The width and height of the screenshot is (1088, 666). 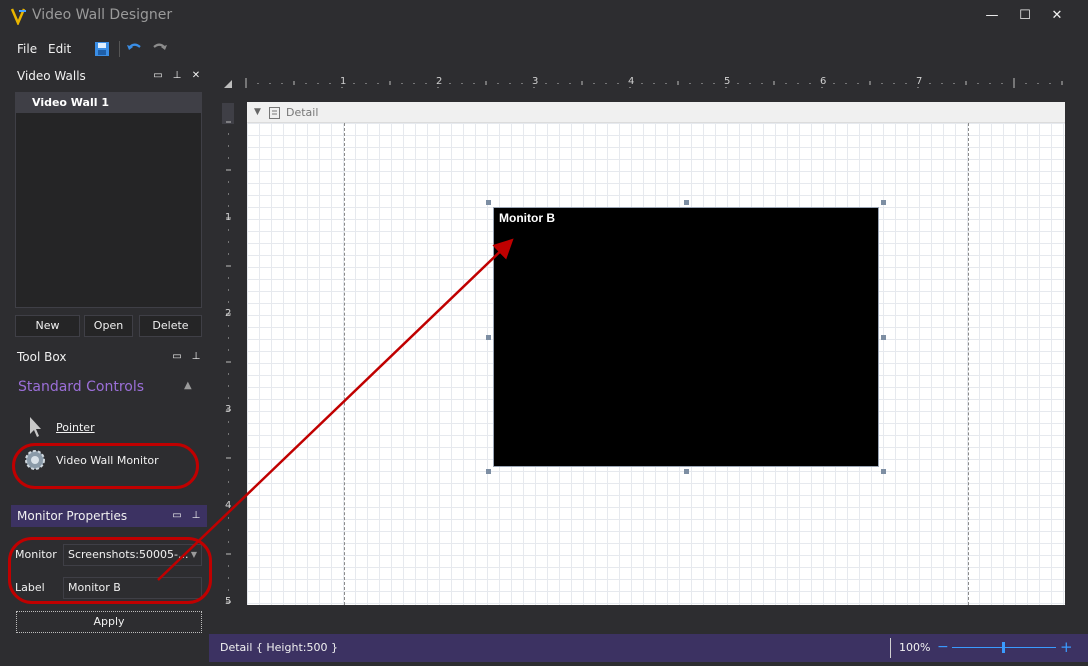 What do you see at coordinates (302, 112) in the screenshot?
I see `band-label: Detail` at bounding box center [302, 112].